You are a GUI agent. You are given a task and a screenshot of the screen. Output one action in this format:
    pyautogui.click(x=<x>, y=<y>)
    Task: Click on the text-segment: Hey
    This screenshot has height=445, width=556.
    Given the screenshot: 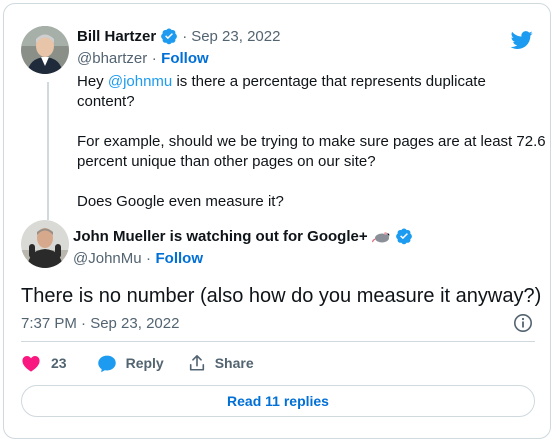 What is the action you would take?
    pyautogui.click(x=92, y=81)
    